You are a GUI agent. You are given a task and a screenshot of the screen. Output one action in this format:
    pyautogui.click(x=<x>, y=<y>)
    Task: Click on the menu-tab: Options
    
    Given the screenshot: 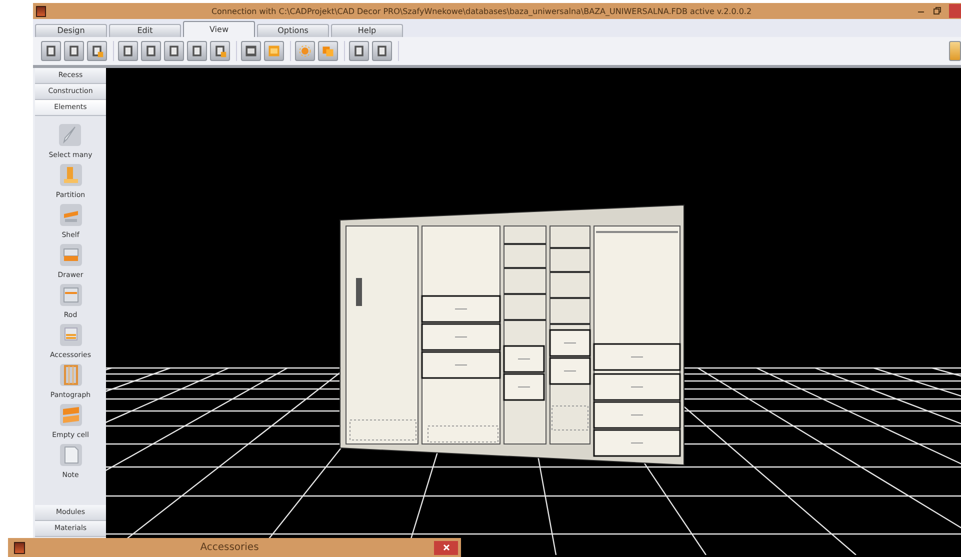 What is the action you would take?
    pyautogui.click(x=293, y=30)
    